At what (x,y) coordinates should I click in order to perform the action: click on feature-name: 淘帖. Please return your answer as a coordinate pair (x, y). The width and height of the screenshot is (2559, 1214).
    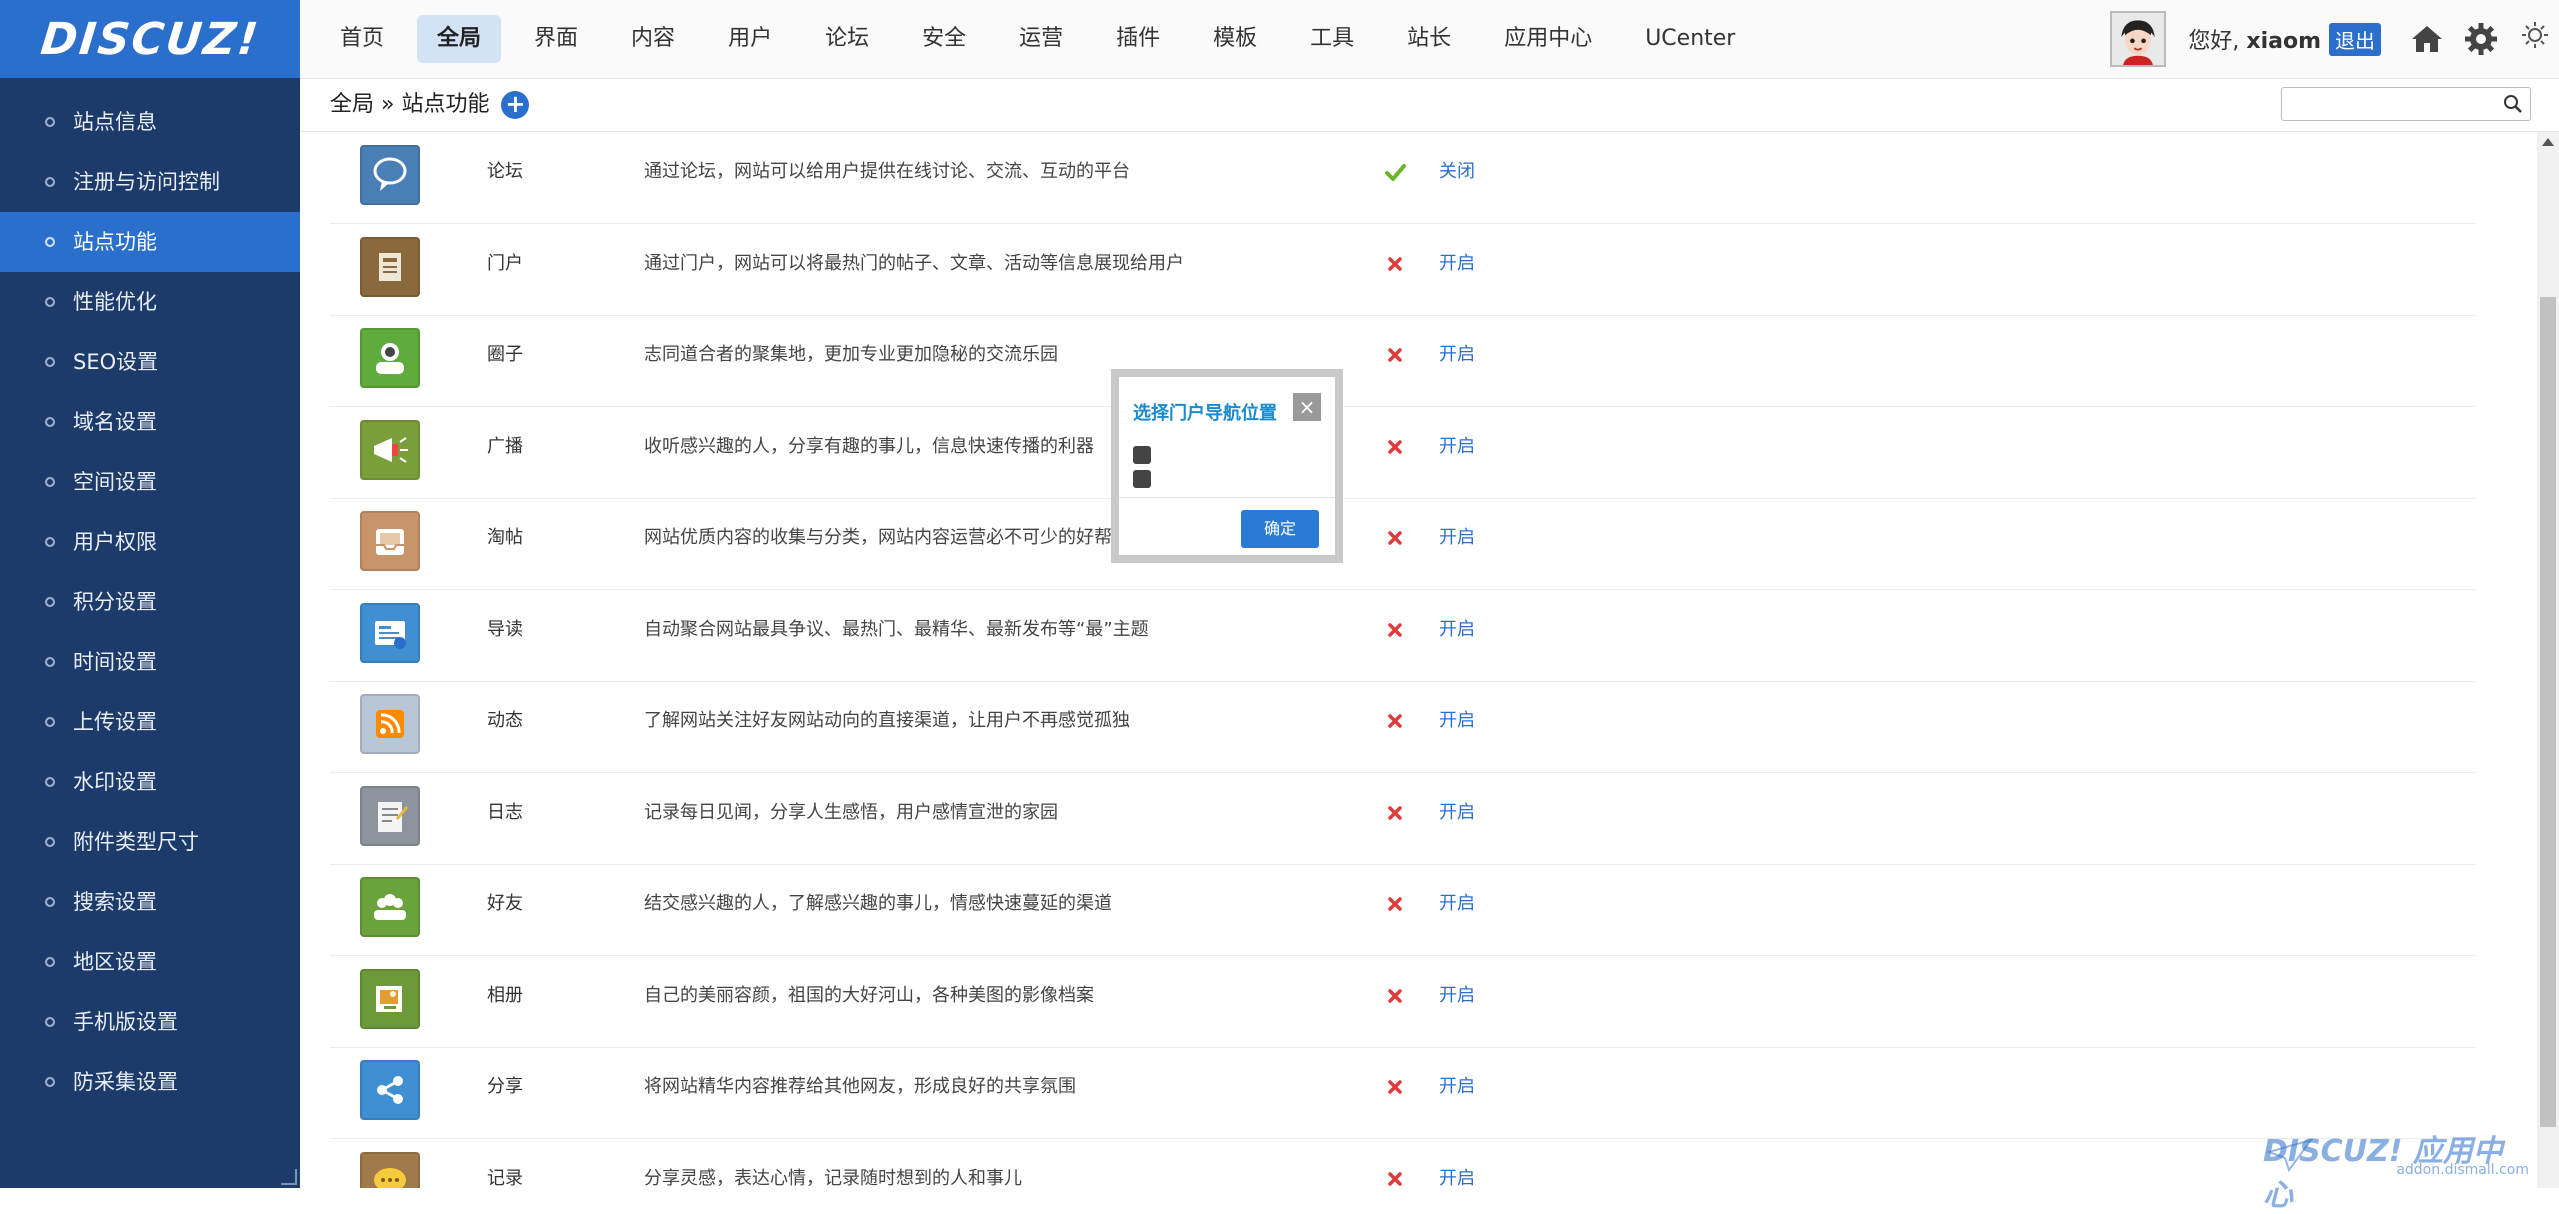
    Looking at the image, I should click on (505, 537).